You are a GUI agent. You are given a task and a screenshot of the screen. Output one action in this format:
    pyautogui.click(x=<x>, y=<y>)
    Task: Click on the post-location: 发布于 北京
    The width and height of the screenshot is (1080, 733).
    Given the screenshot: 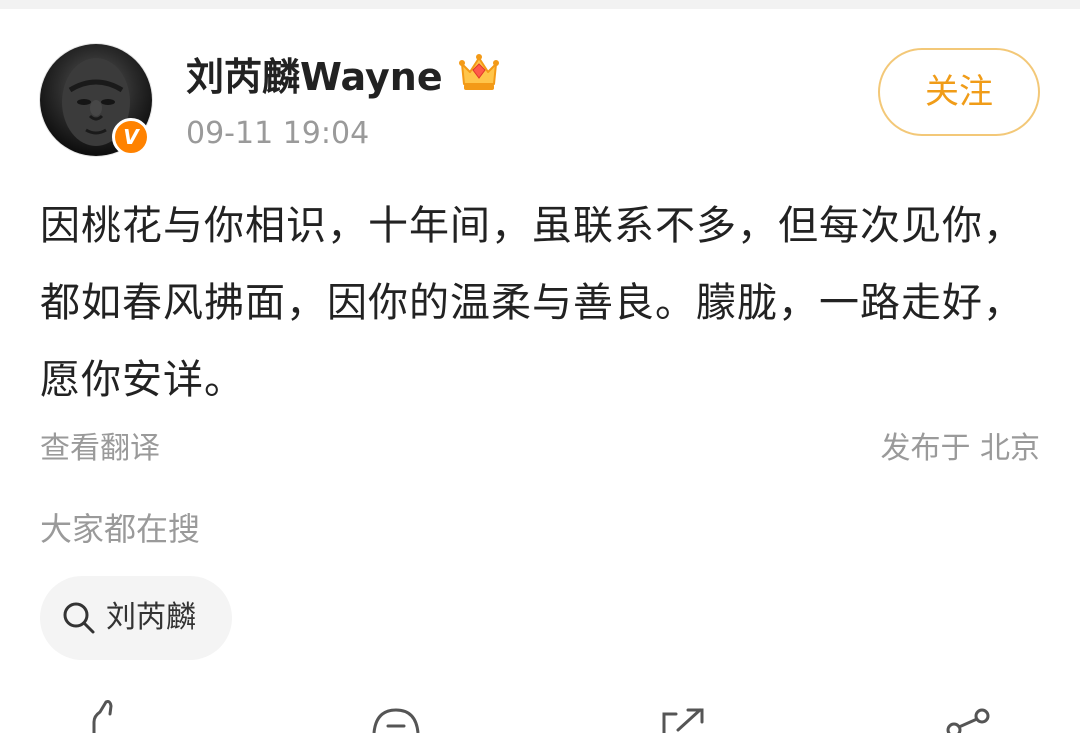 What is the action you would take?
    pyautogui.click(x=960, y=448)
    